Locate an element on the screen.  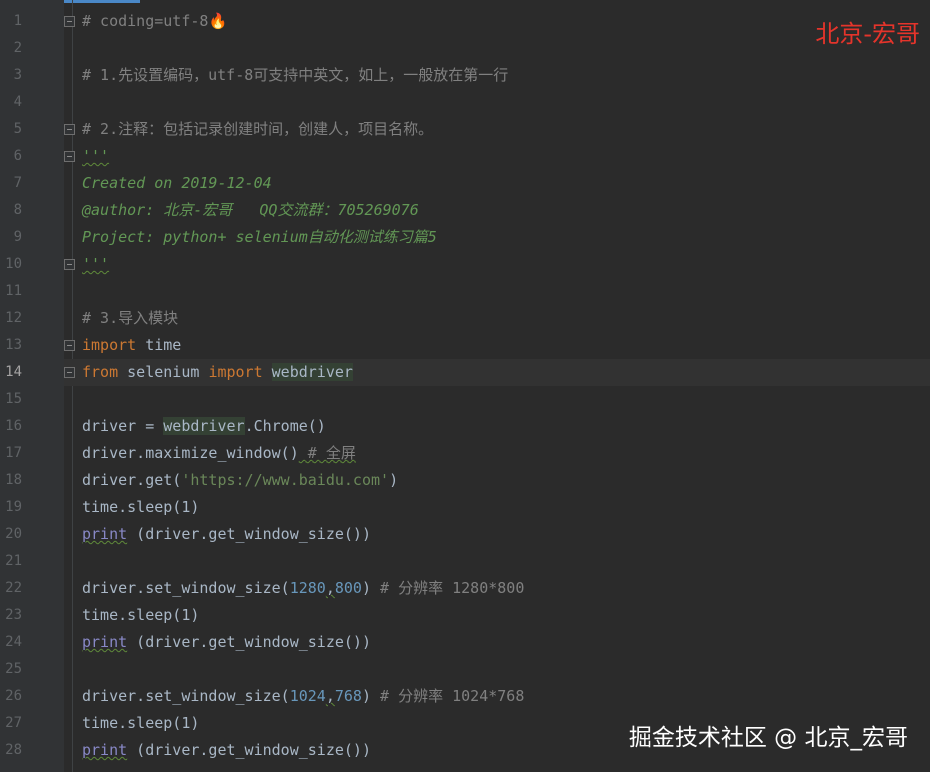
code-line-1: # coding=utf-8🔥 is located at coordinates (154, 21).